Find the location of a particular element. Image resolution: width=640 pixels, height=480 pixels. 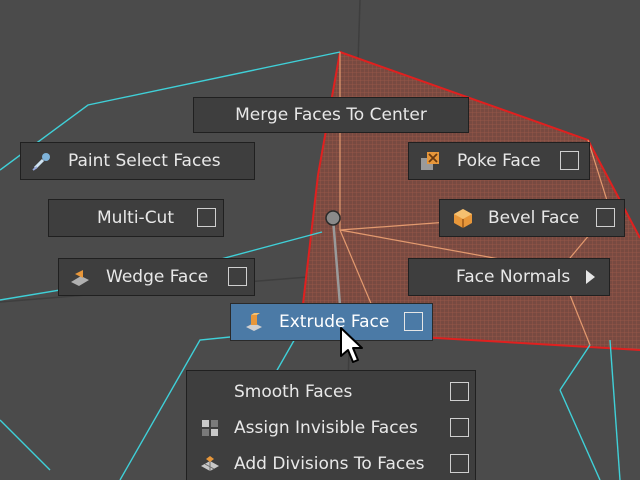

bevel-face-label: Bevel Face is located at coordinates (534, 217).